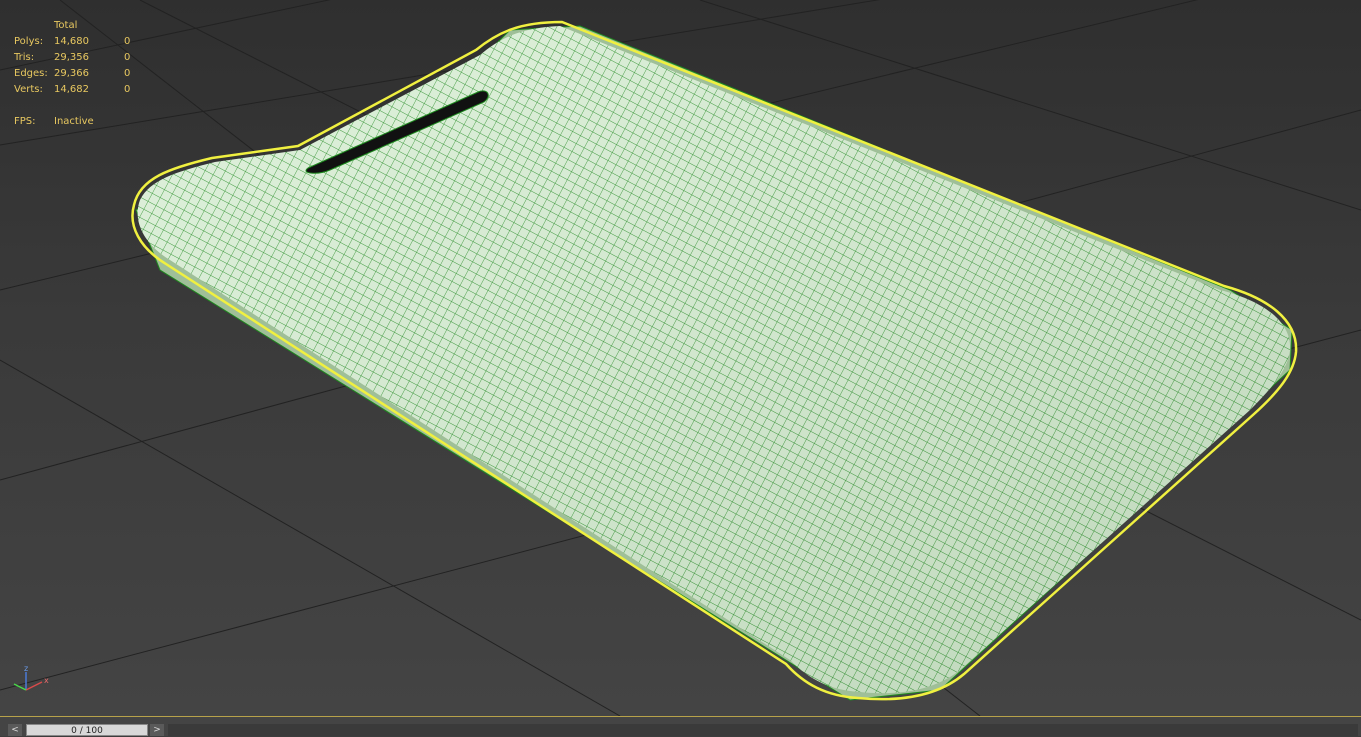 Image resolution: width=1361 pixels, height=737 pixels. Describe the element at coordinates (29, 41) in the screenshot. I see `stats-label: Polys:` at that location.